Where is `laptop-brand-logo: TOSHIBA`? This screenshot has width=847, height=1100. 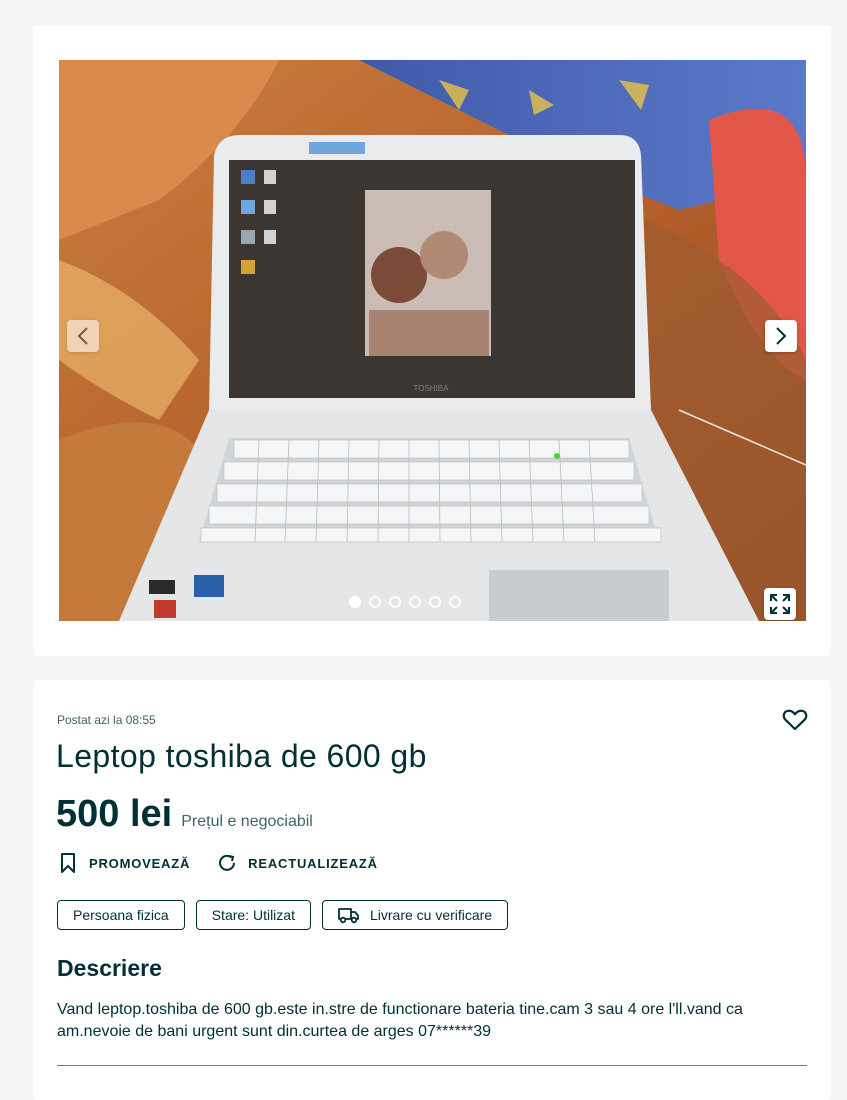 laptop-brand-logo: TOSHIBA is located at coordinates (432, 388).